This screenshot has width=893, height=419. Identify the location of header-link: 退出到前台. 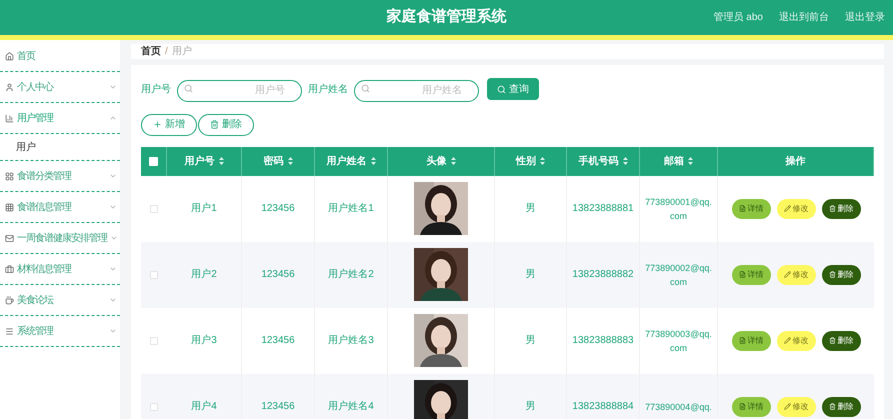
(804, 17).